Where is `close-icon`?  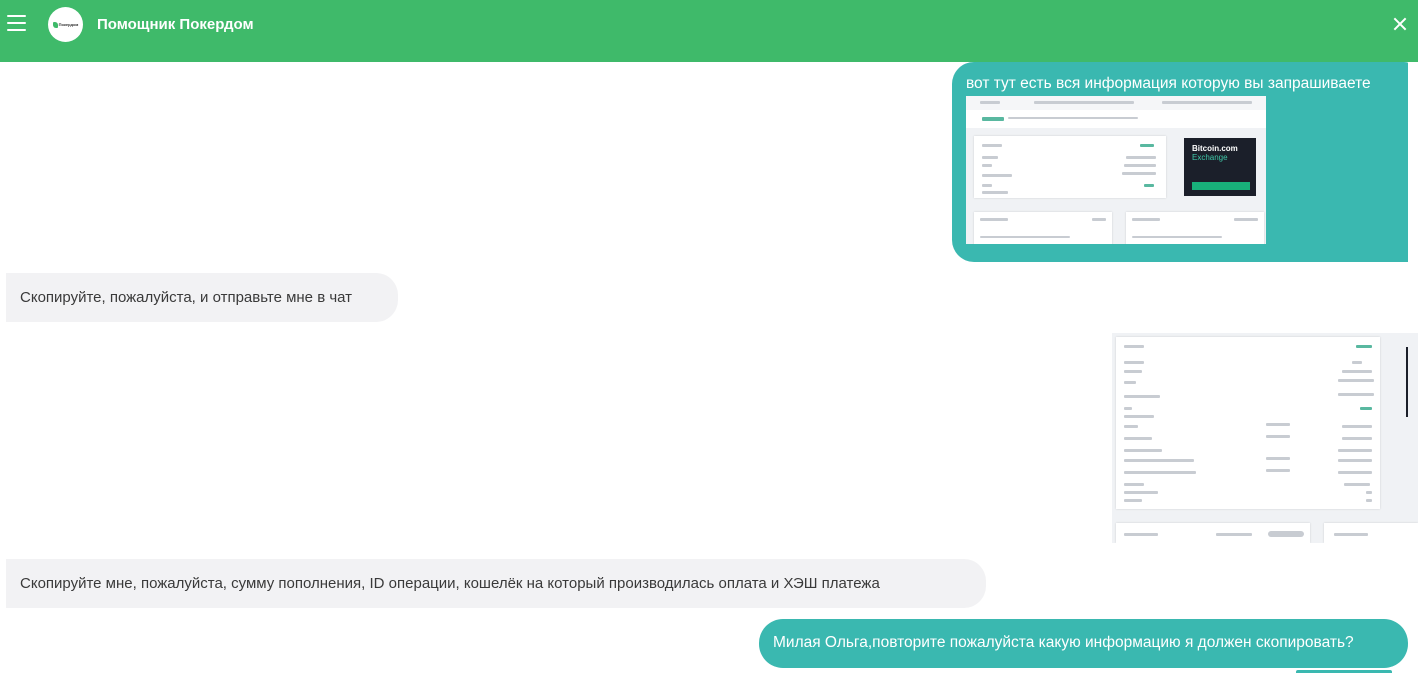
close-icon is located at coordinates (1400, 24).